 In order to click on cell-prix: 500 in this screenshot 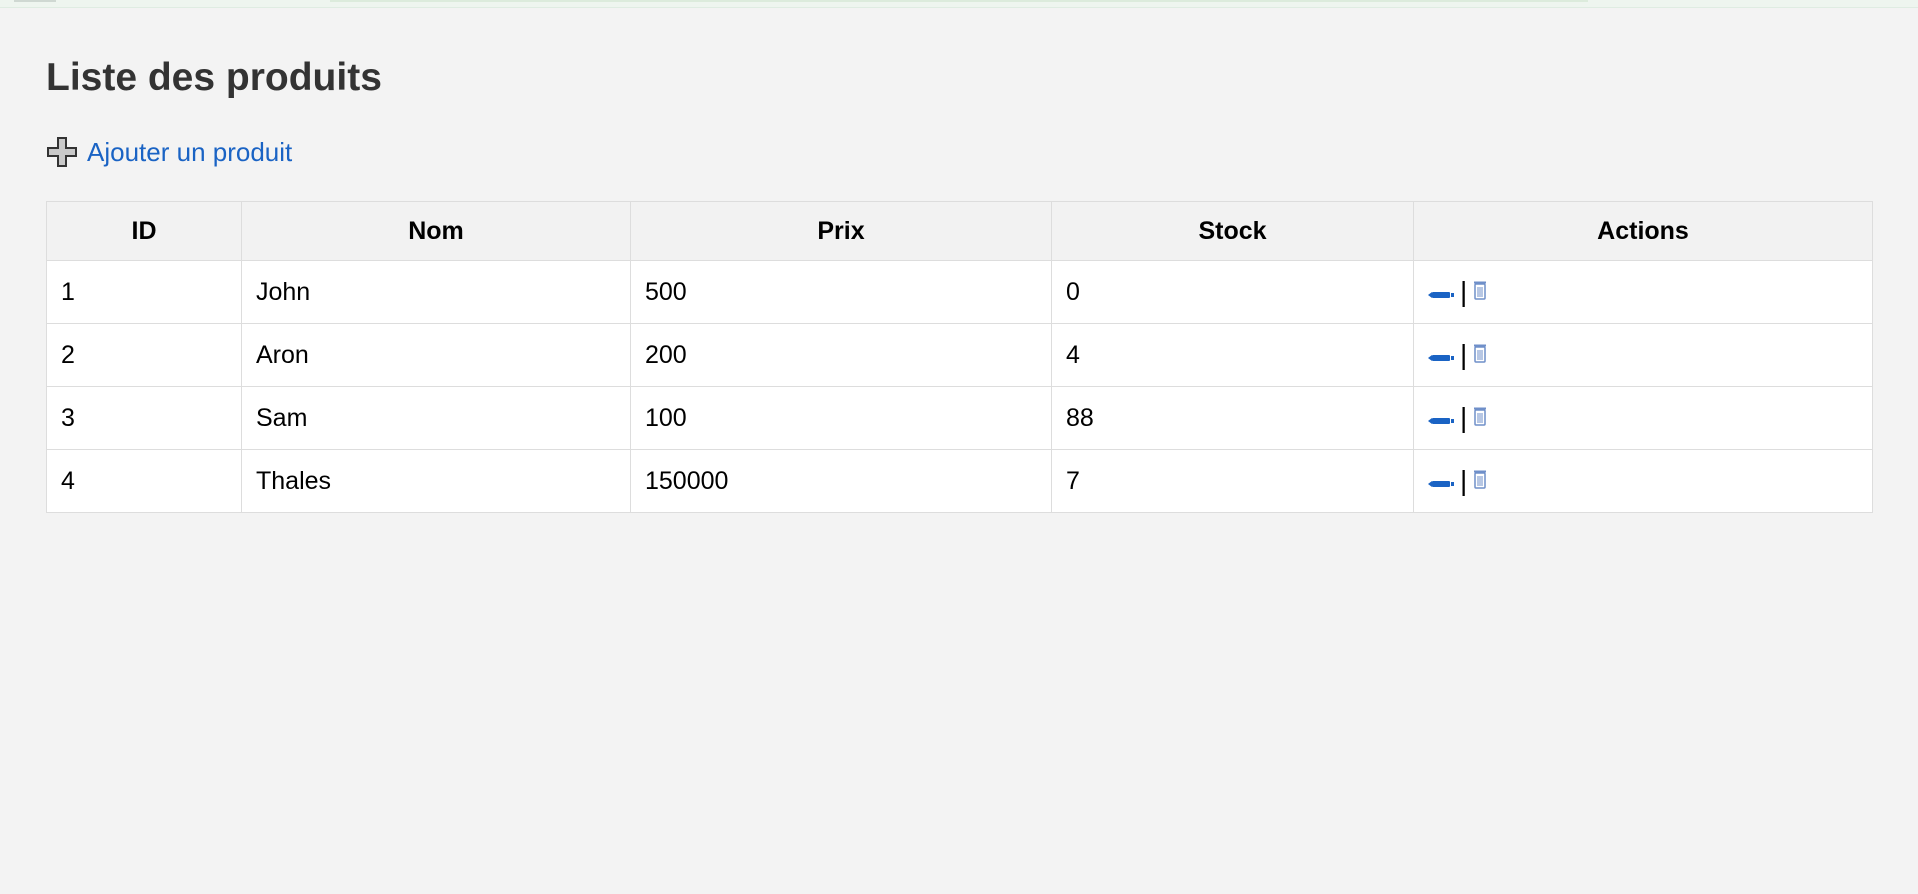, I will do `click(841, 292)`.